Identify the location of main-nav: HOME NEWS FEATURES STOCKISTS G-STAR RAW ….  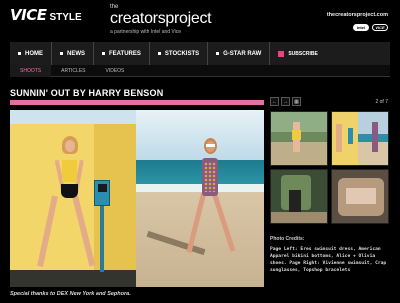
(200, 53).